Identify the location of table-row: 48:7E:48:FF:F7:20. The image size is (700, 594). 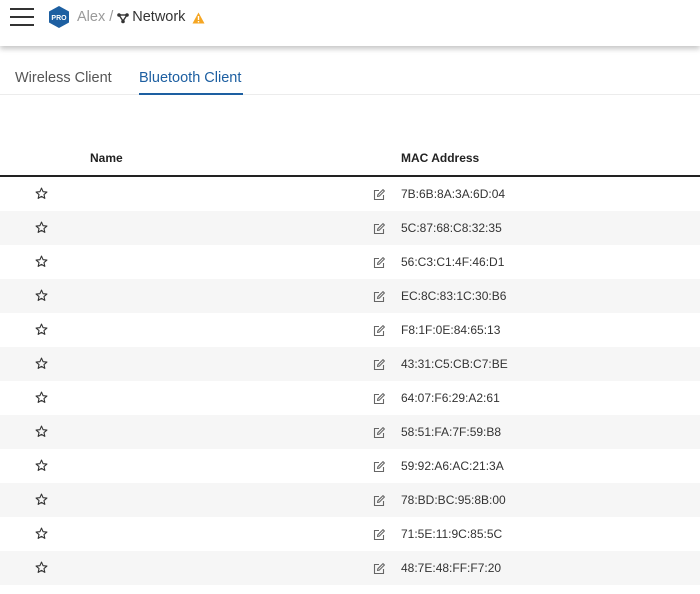
(350, 568).